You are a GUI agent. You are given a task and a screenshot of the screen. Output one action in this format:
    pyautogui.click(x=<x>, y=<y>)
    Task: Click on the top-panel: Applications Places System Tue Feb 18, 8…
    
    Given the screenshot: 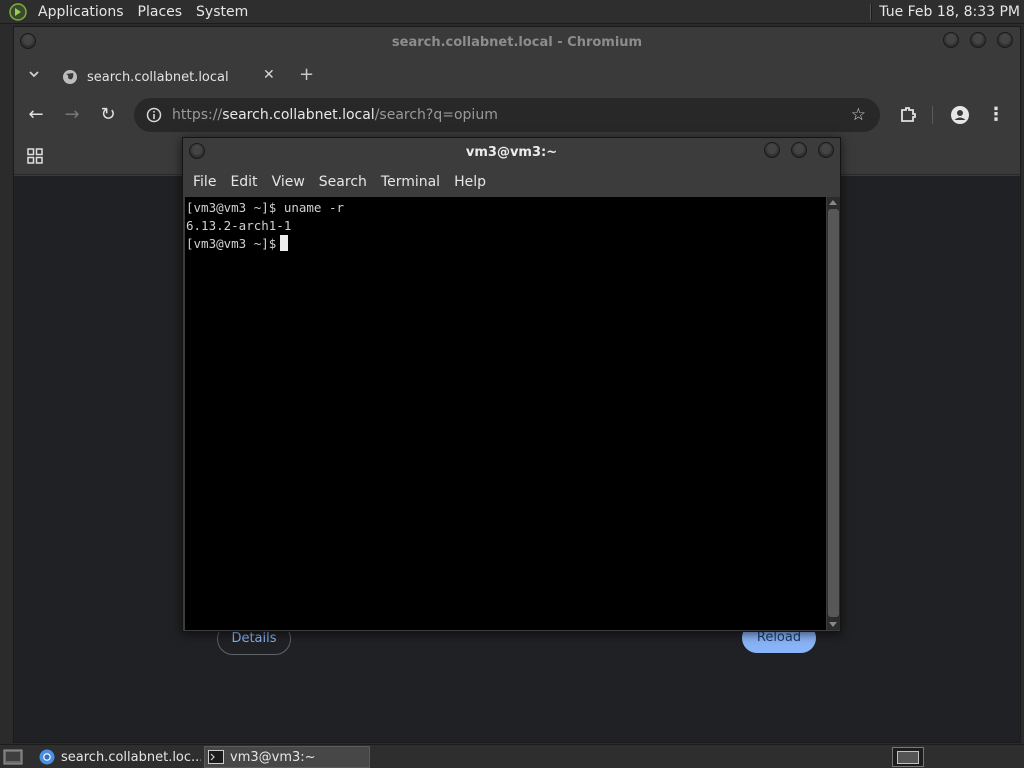 What is the action you would take?
    pyautogui.click(x=512, y=12)
    